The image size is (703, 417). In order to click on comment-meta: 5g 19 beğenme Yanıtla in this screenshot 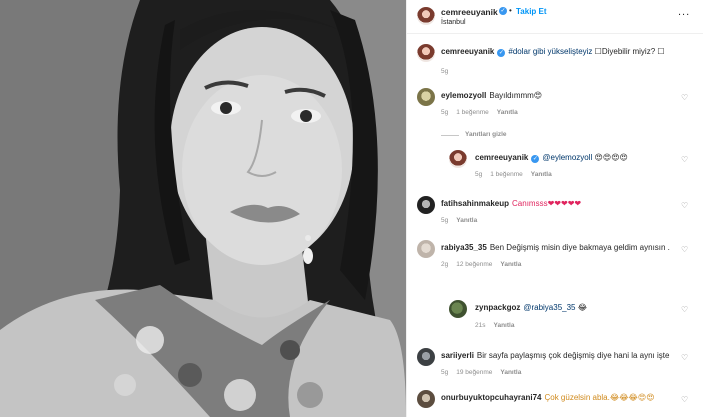, I will do `click(485, 372)`.